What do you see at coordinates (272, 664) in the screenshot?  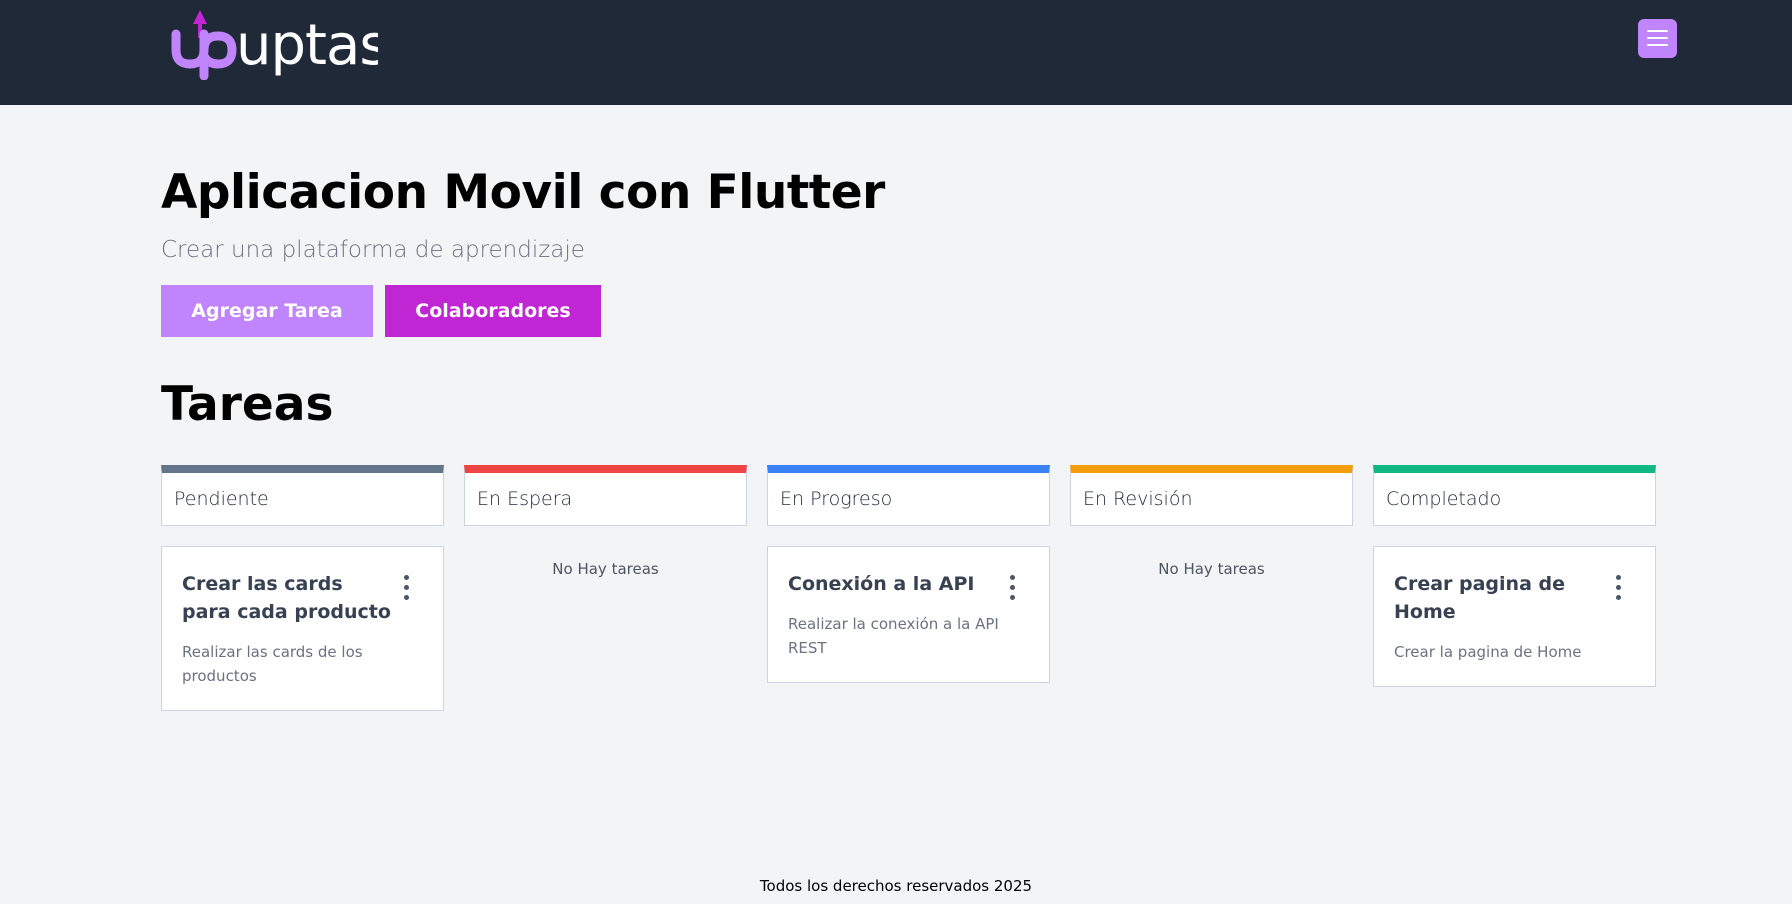 I see `task-description: Realizar las cards de los productos` at bounding box center [272, 664].